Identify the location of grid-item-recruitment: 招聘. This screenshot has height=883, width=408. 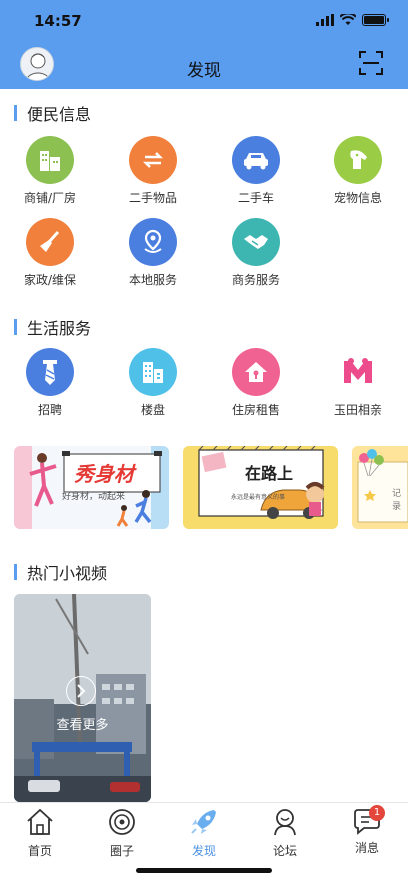
(50, 383).